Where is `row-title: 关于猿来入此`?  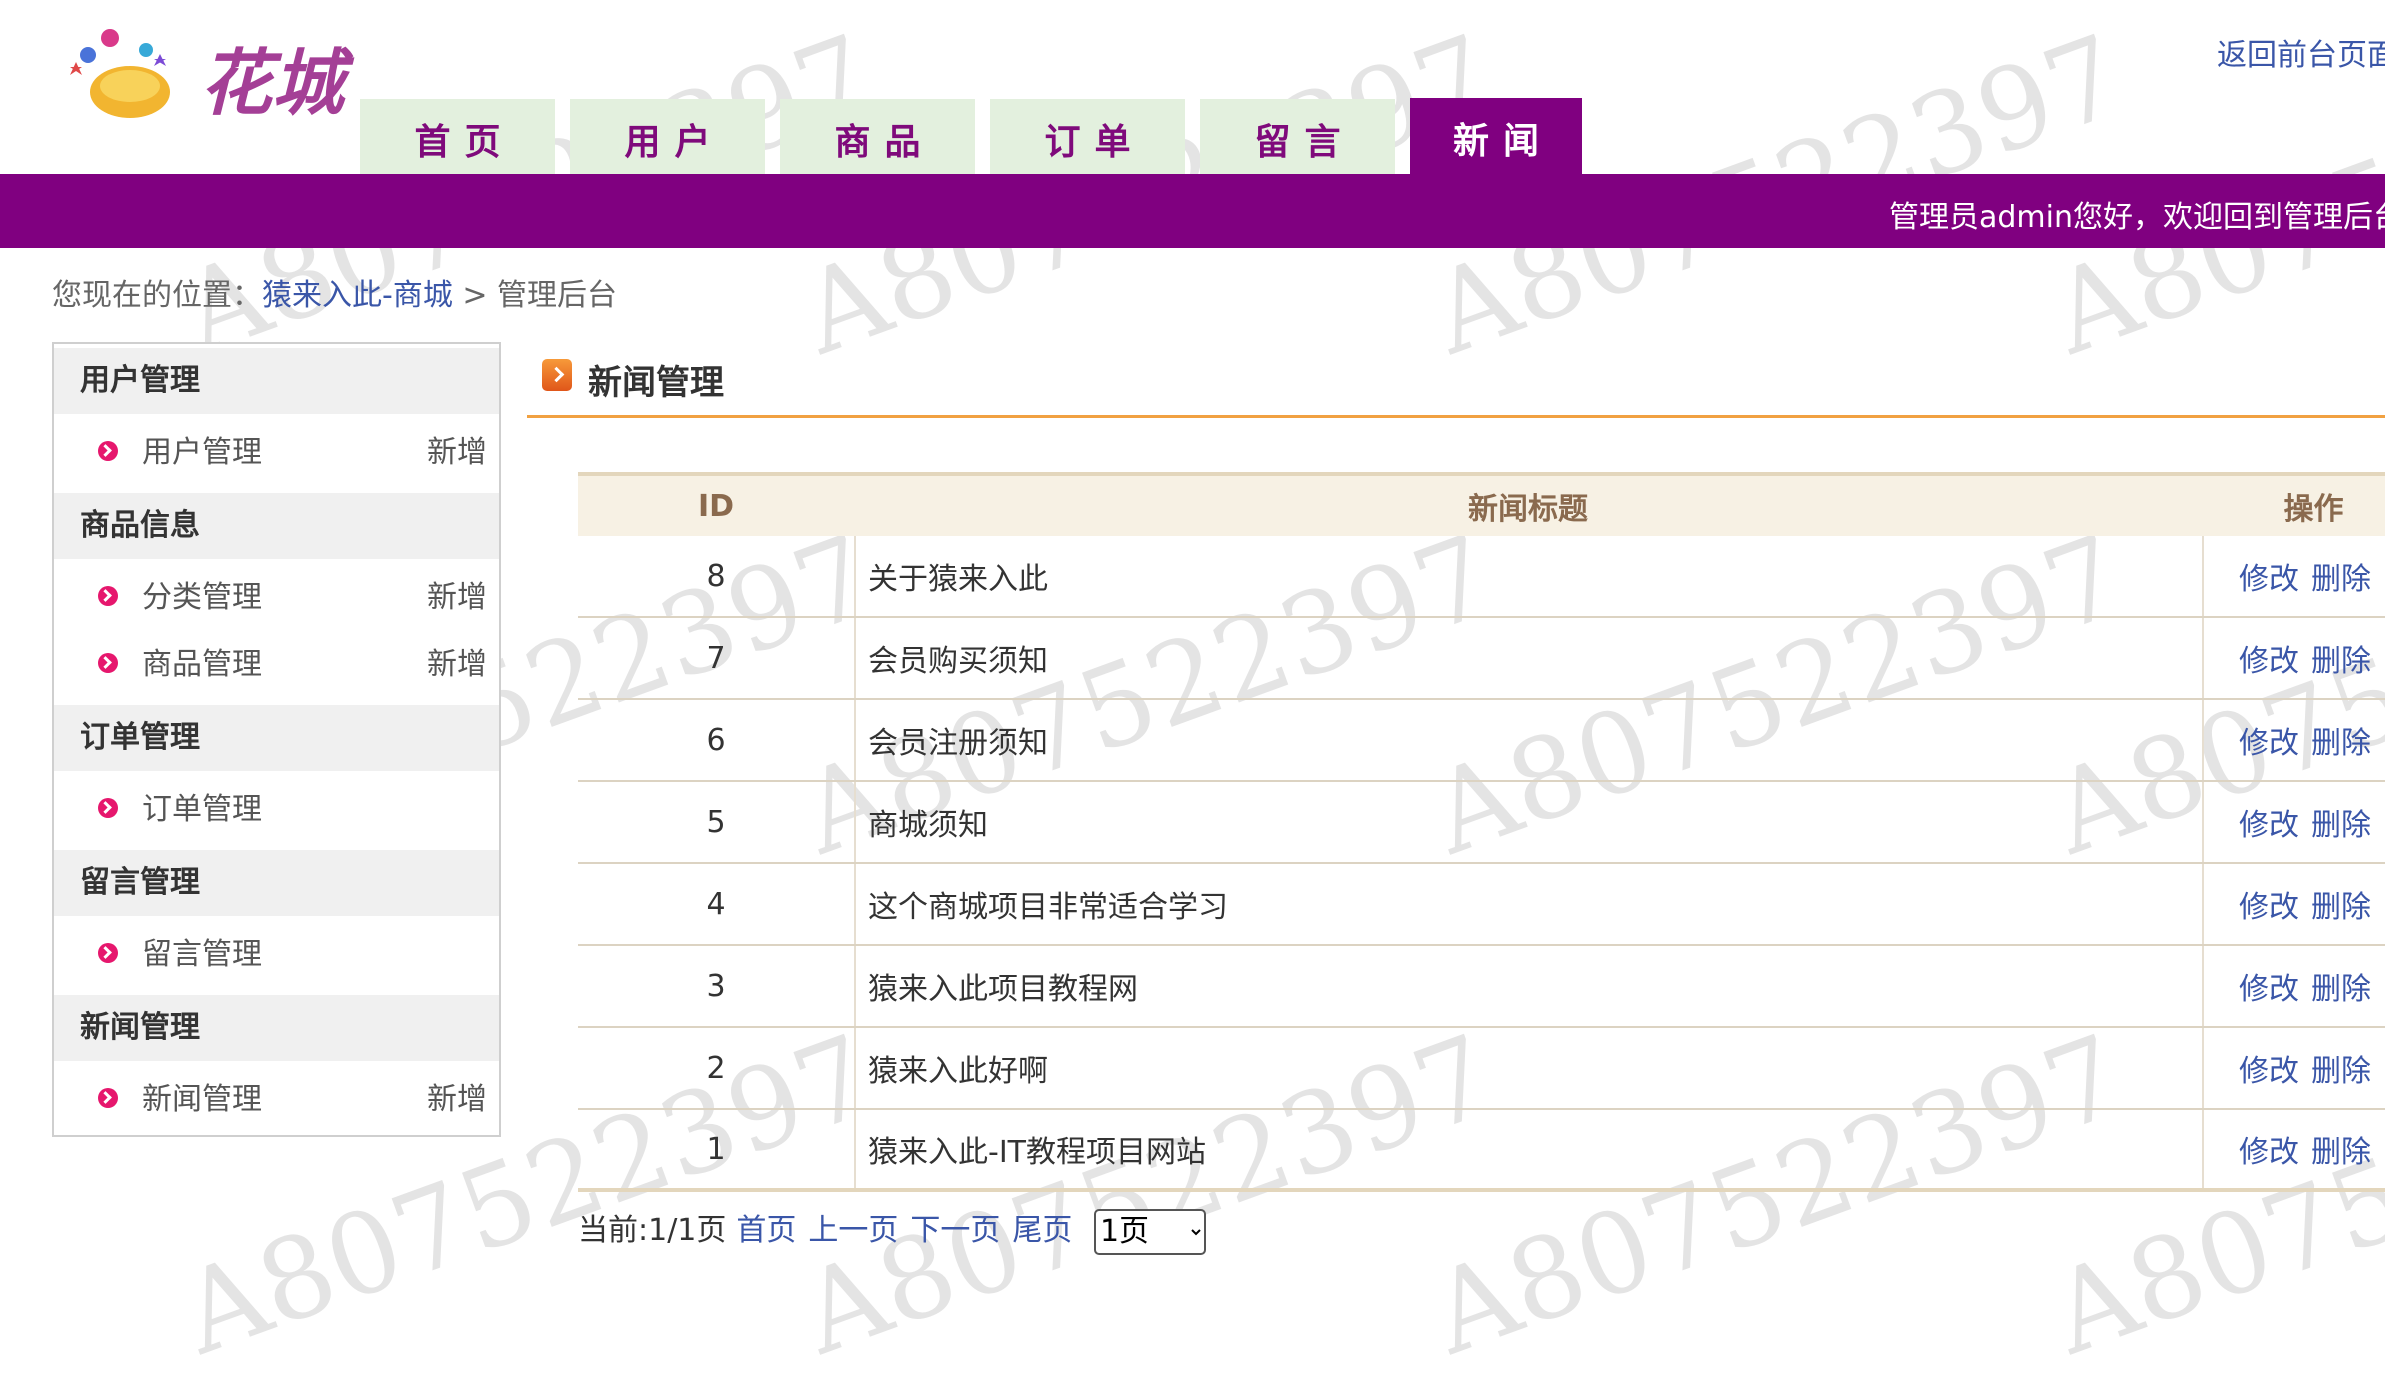 row-title: 关于猿来入此 is located at coordinates (1528, 576).